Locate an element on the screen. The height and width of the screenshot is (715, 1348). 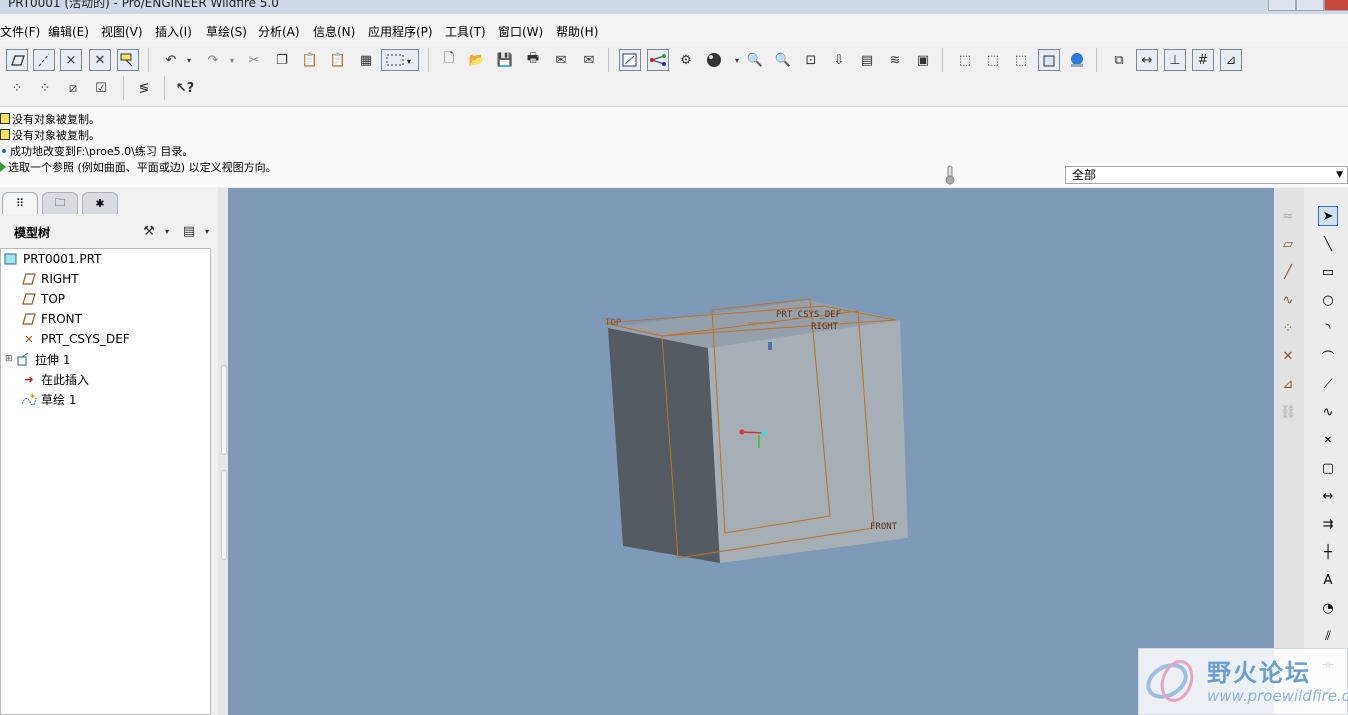
hidden-line-icon: ⬚ is located at coordinates (993, 60).